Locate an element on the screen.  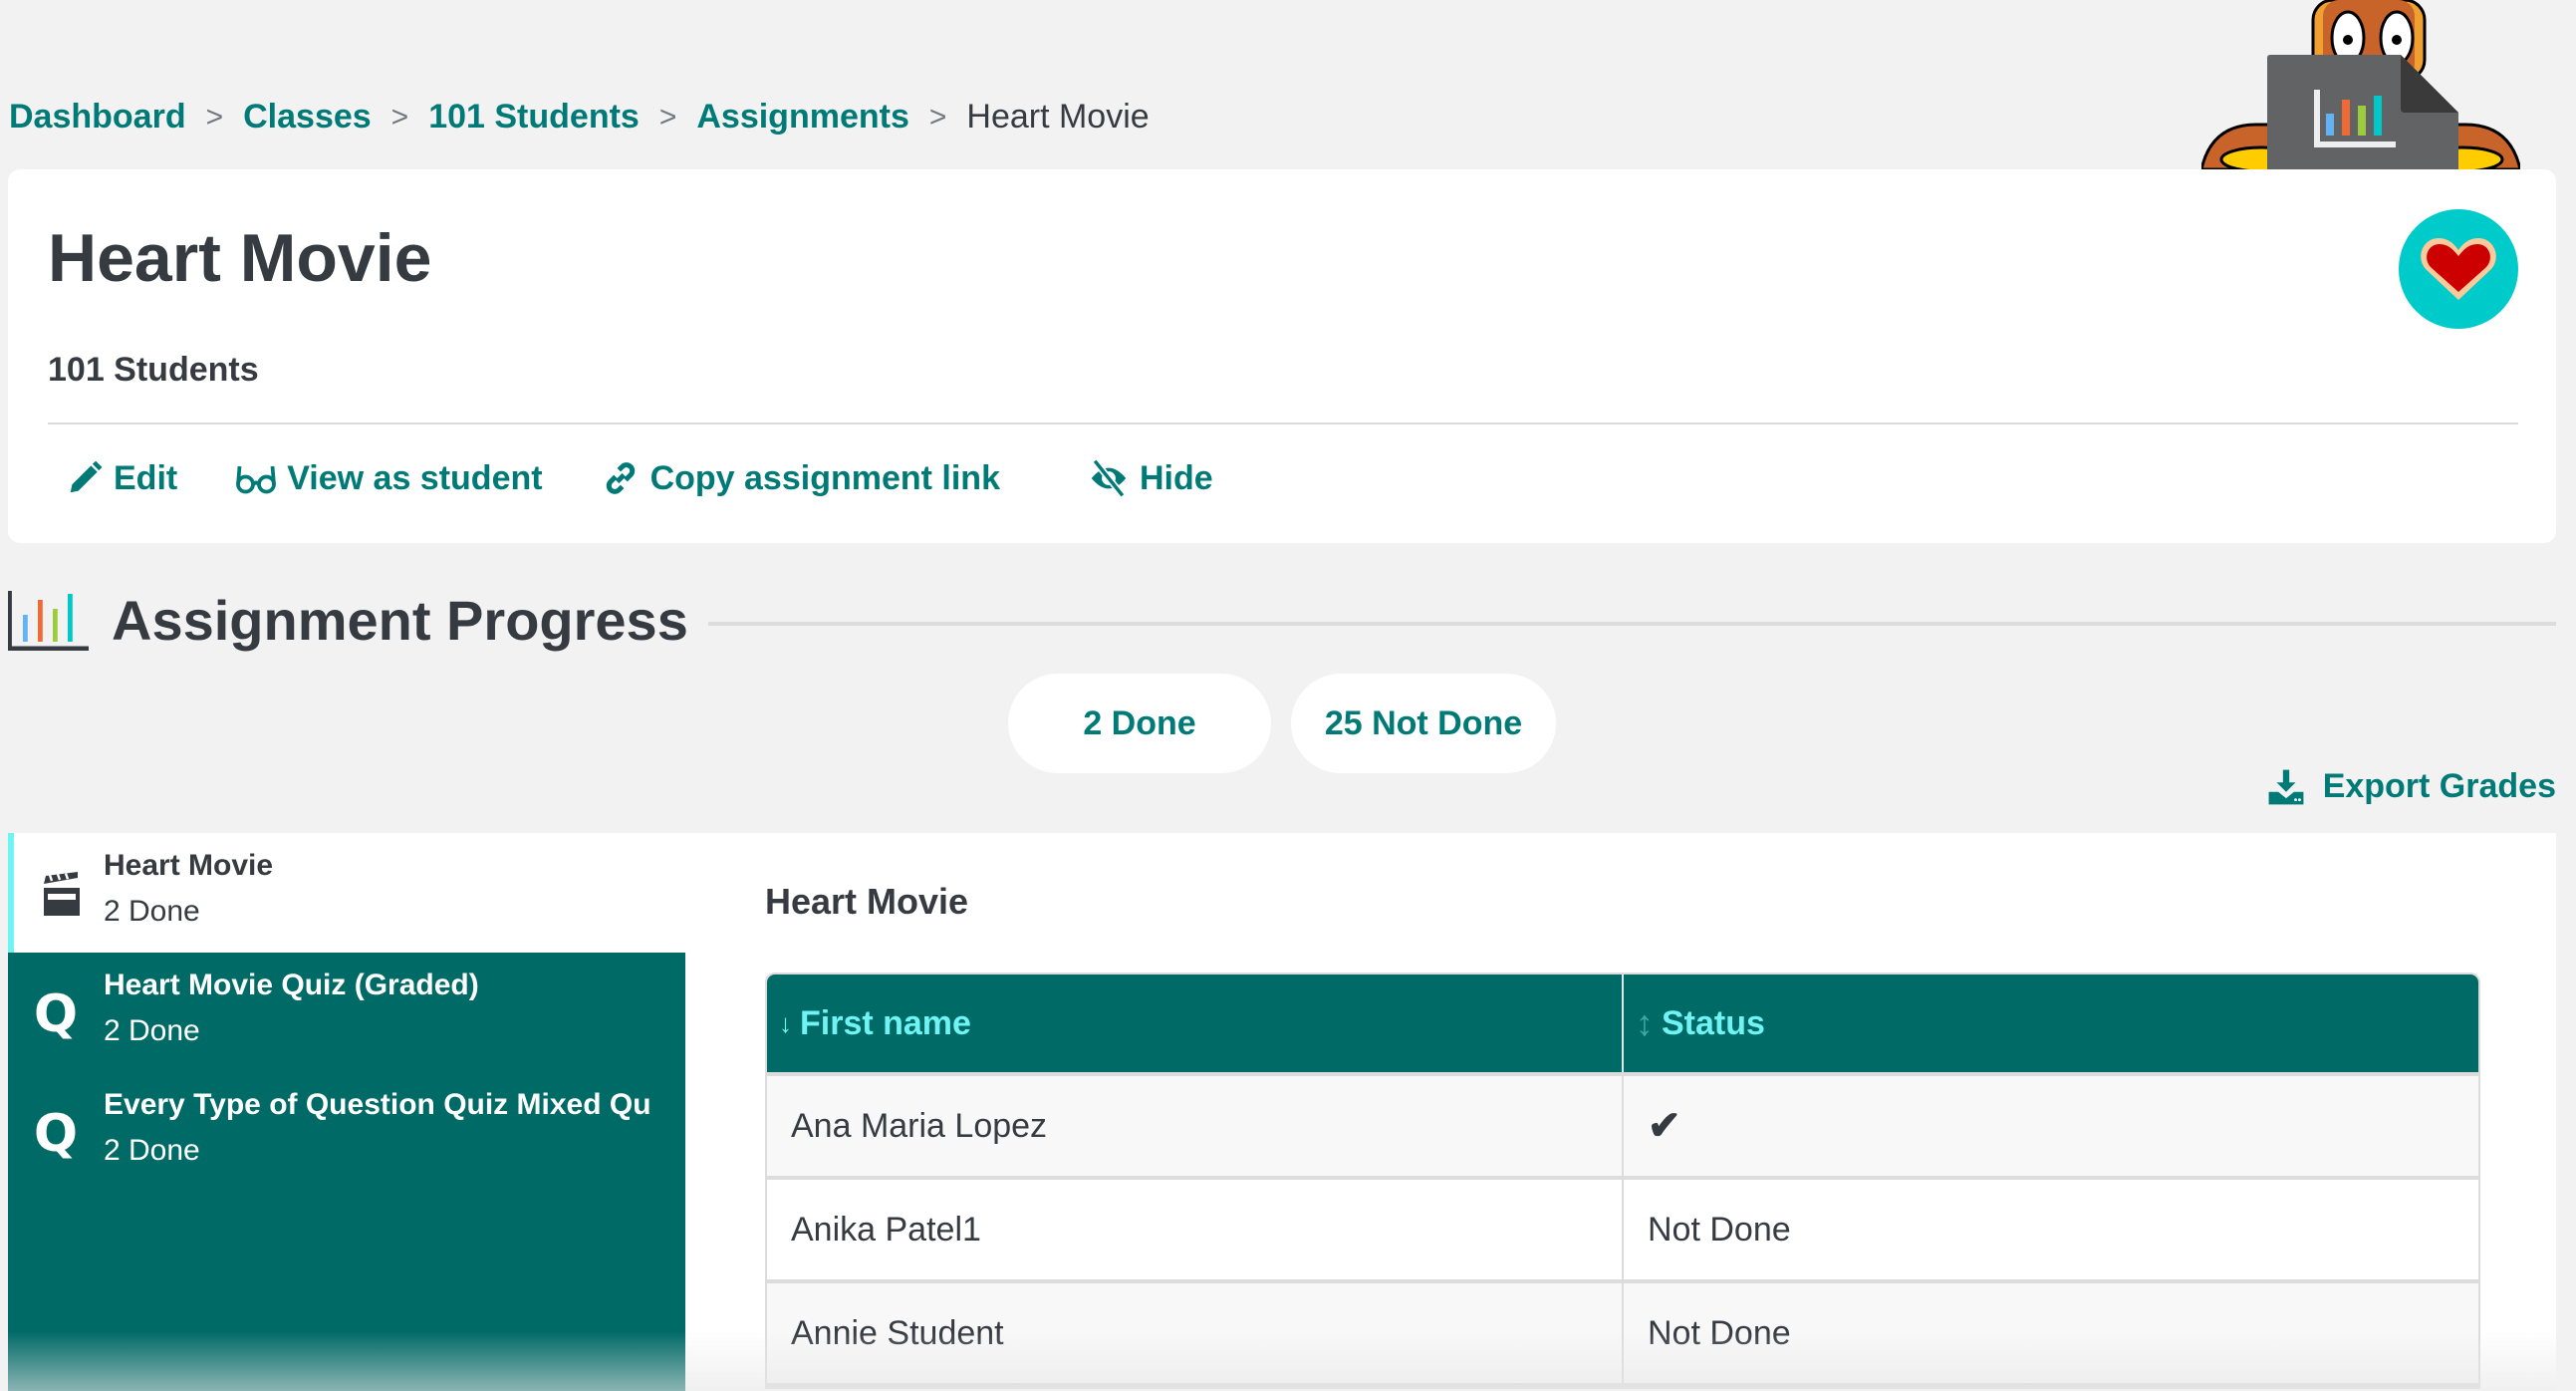
heart-icon is located at coordinates (2458, 269).